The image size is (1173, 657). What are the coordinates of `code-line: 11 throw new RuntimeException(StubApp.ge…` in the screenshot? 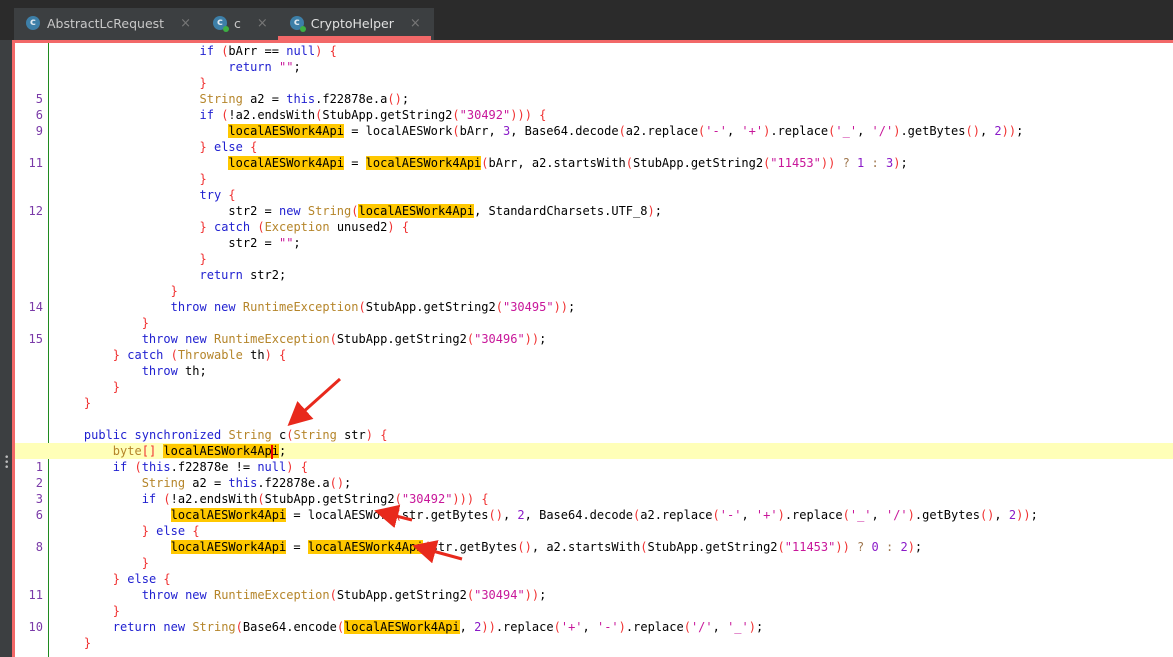 It's located at (594, 595).